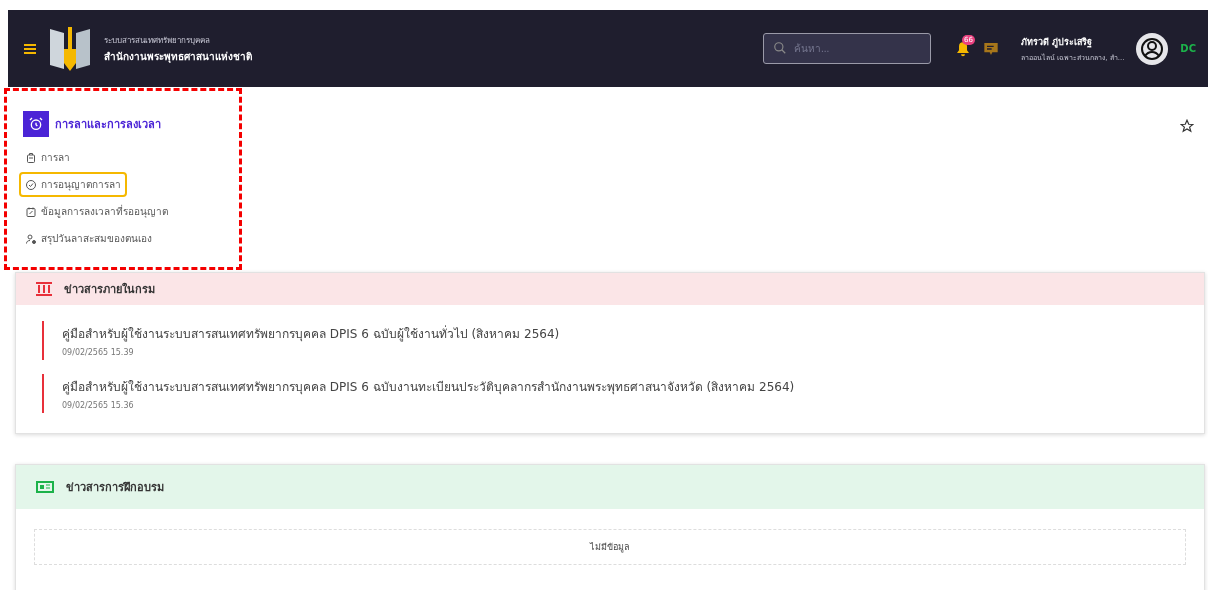  Describe the element at coordinates (963, 48) in the screenshot. I see `bell-icon` at that location.